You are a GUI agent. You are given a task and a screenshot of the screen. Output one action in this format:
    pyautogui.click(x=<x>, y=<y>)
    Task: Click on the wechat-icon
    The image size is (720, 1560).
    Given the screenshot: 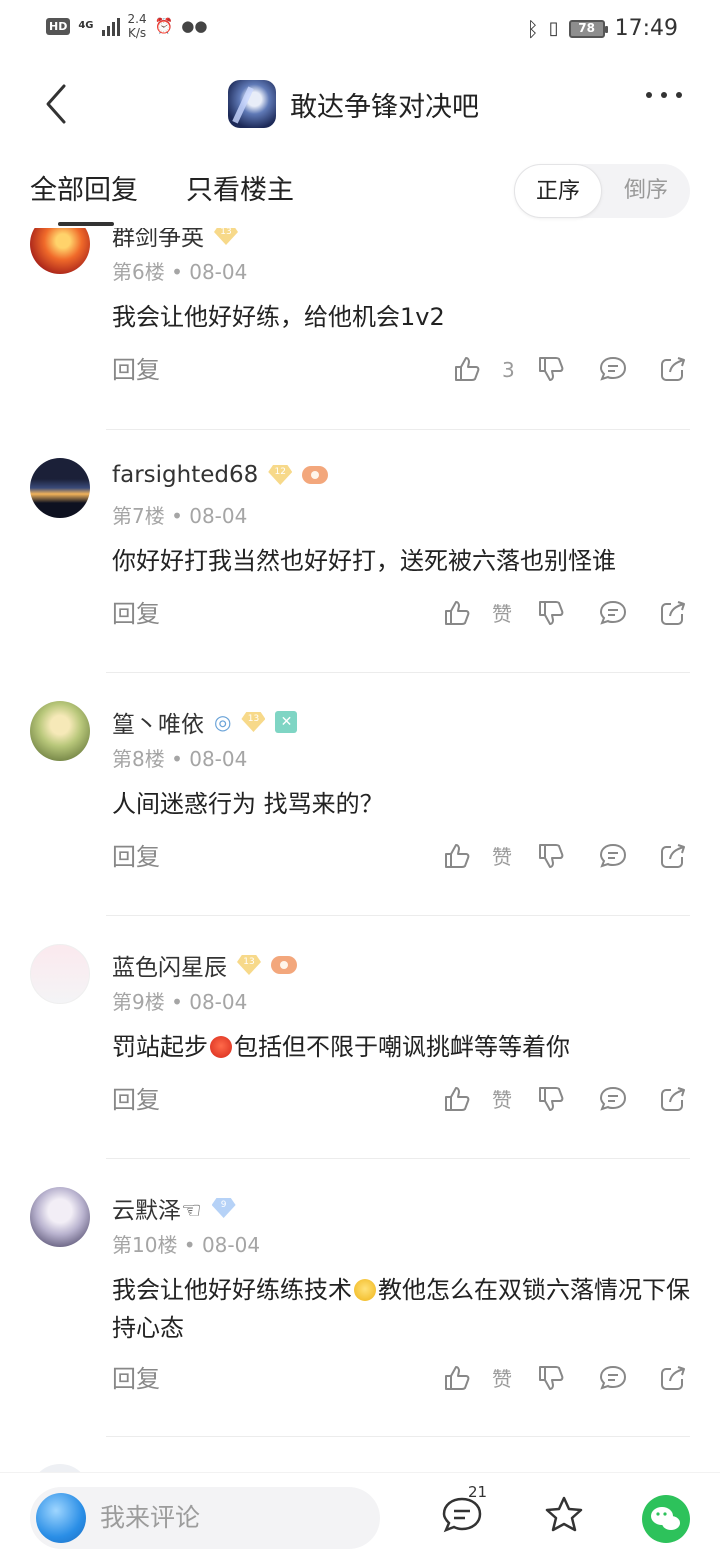 What is the action you would take?
    pyautogui.click(x=666, y=1519)
    